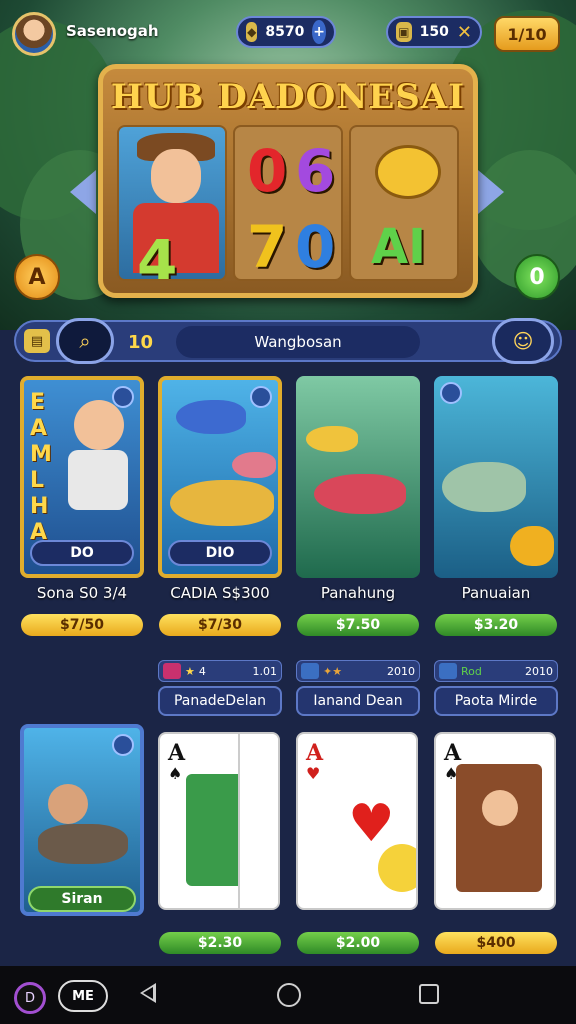  I want to click on tag-2-label: Ianand Dean, so click(358, 701).